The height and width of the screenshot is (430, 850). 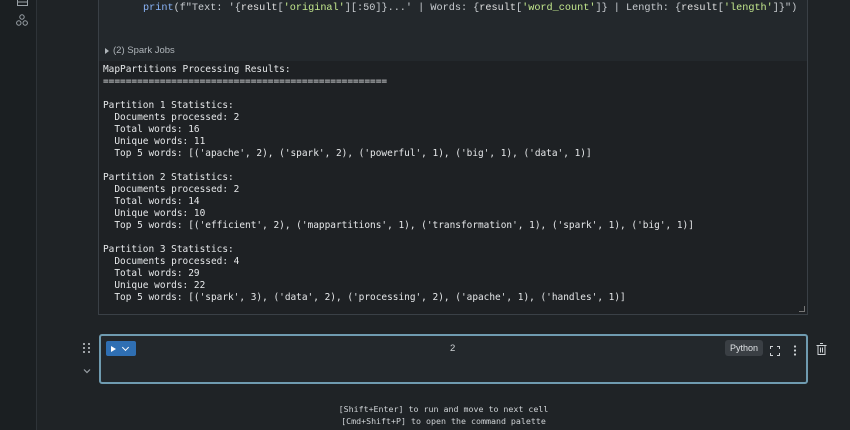 What do you see at coordinates (821, 348) in the screenshot?
I see `trash-icon` at bounding box center [821, 348].